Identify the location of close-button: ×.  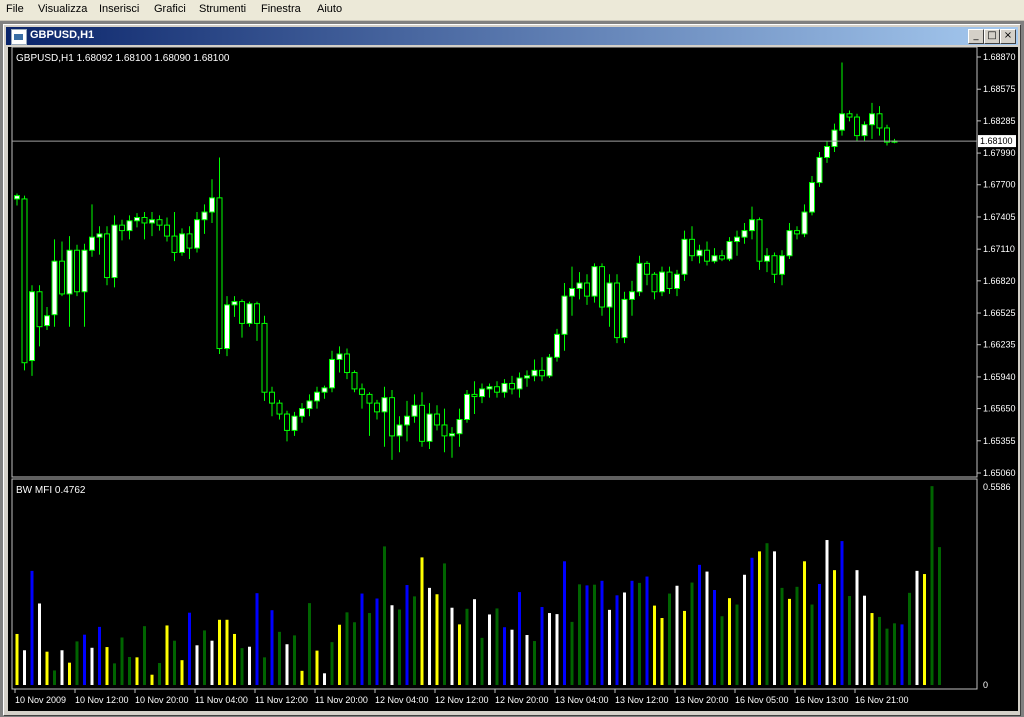
(1008, 36).